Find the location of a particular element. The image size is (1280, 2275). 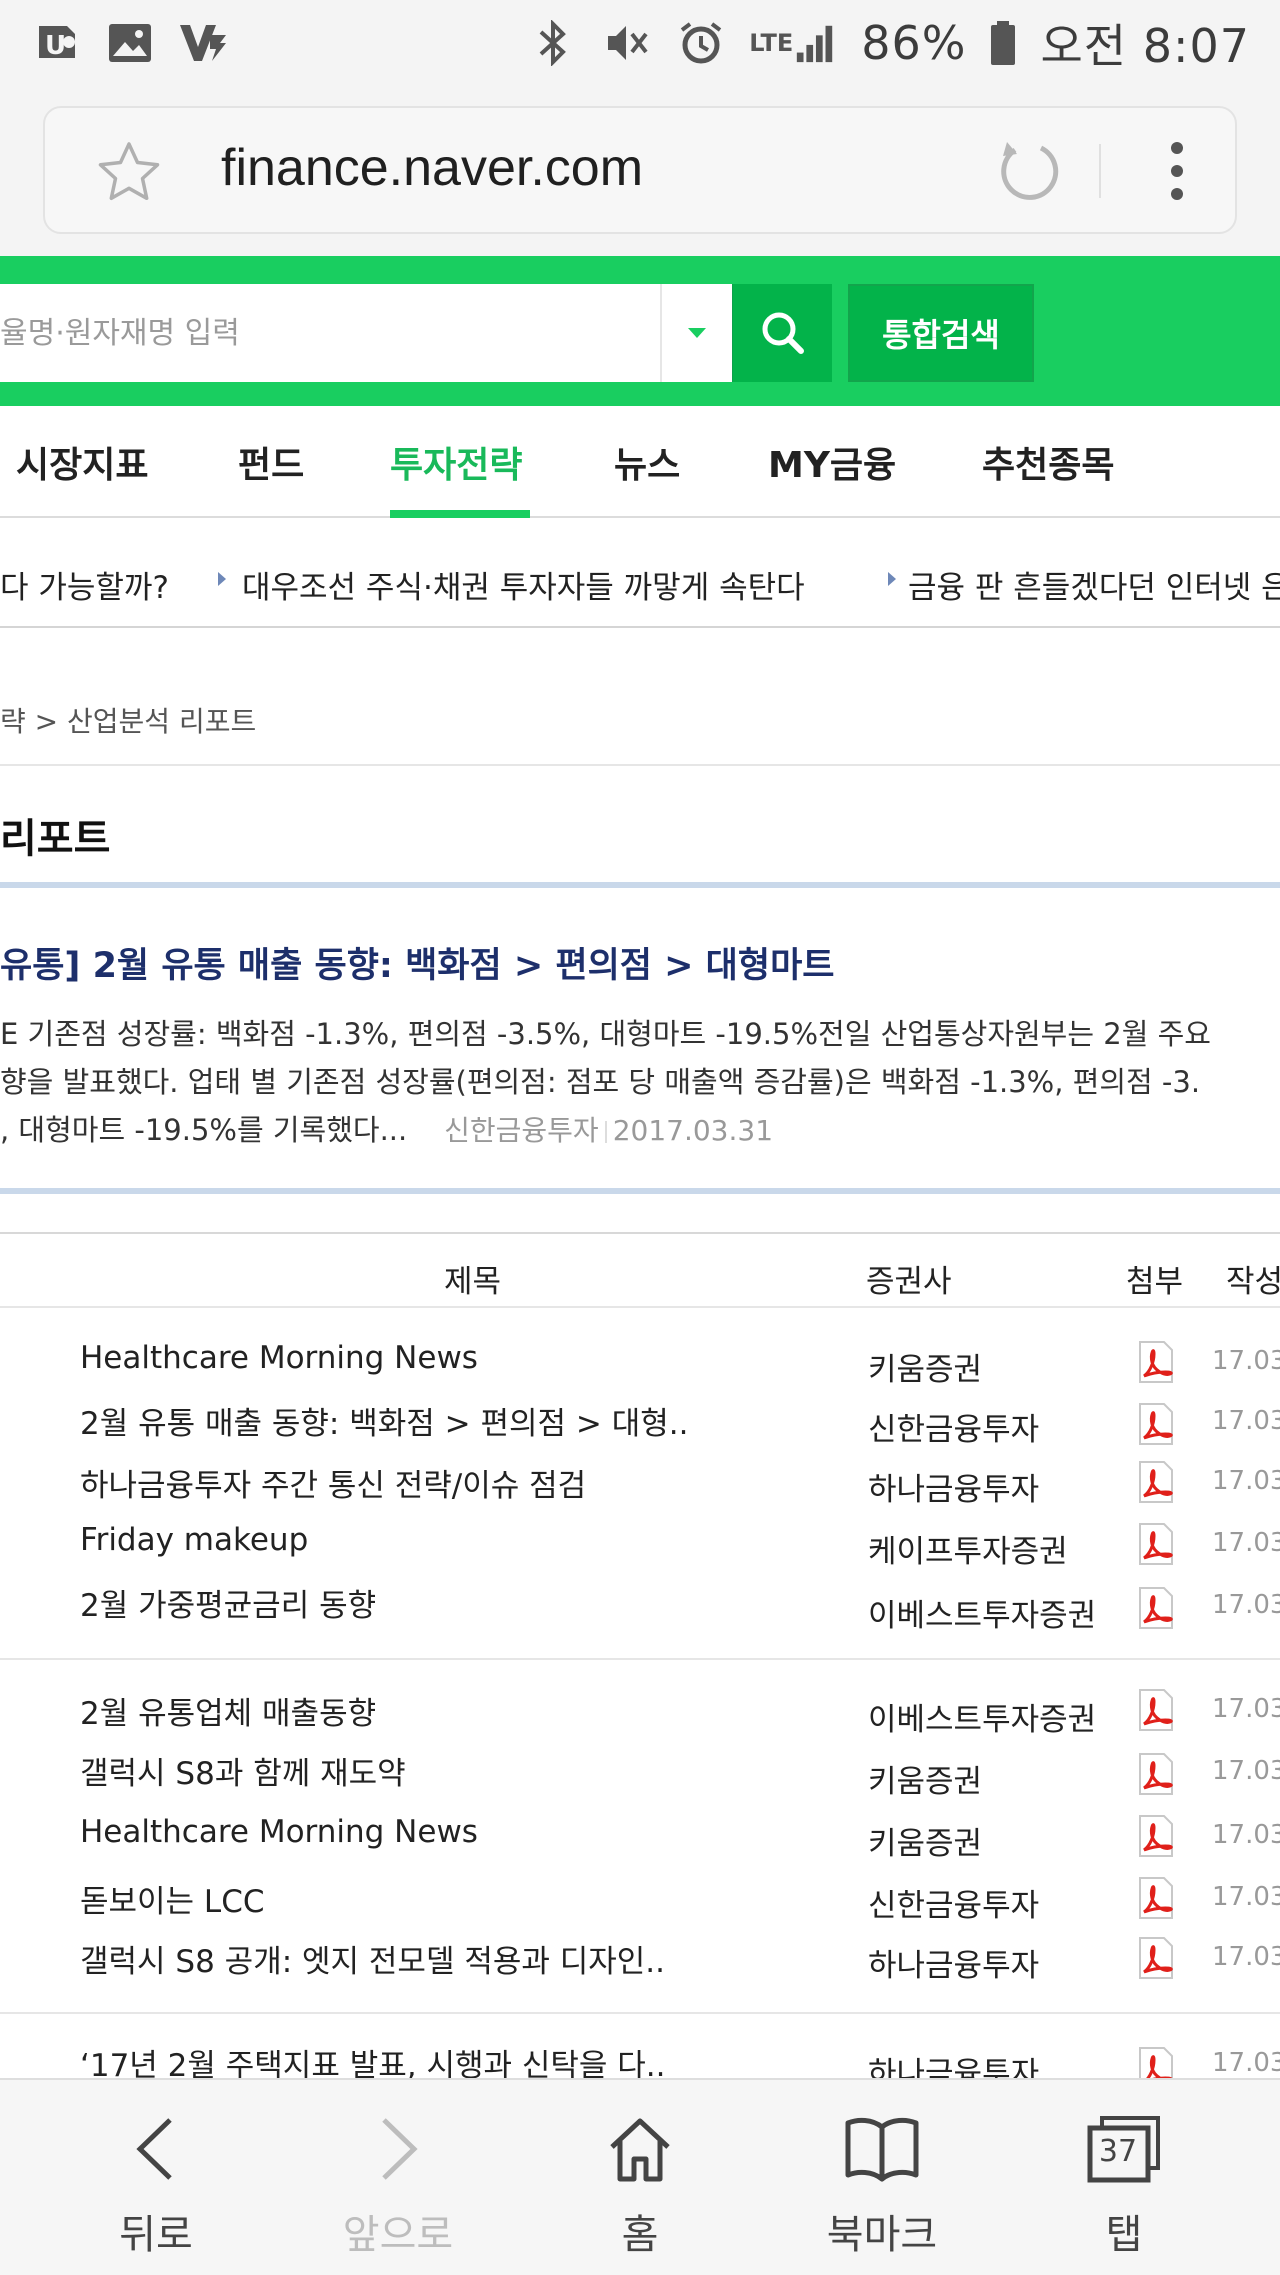

tab-investment-strategy: 투자전략 is located at coordinates (456, 462).